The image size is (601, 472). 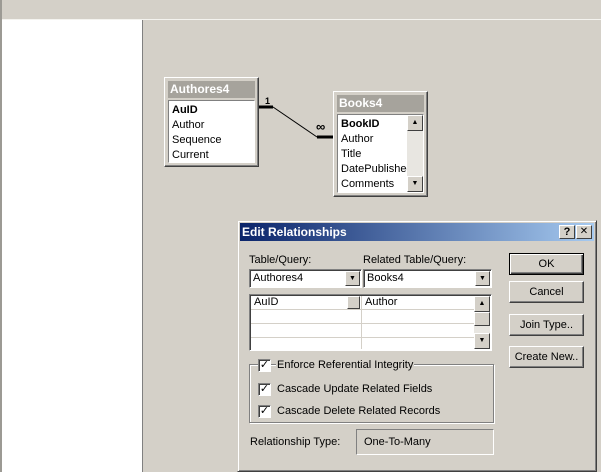 What do you see at coordinates (367, 184) in the screenshot?
I see `list-item: Comments` at bounding box center [367, 184].